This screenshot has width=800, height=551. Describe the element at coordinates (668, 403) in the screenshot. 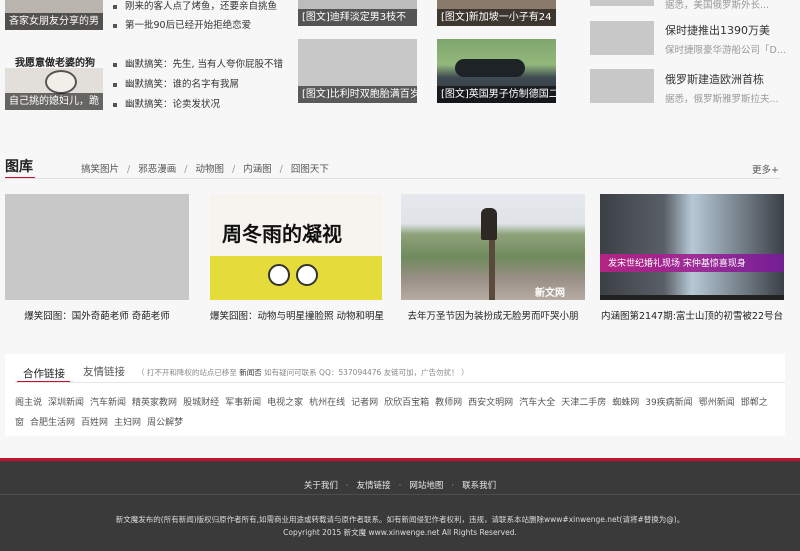

I see `link-item: 39疾病新闻` at that location.